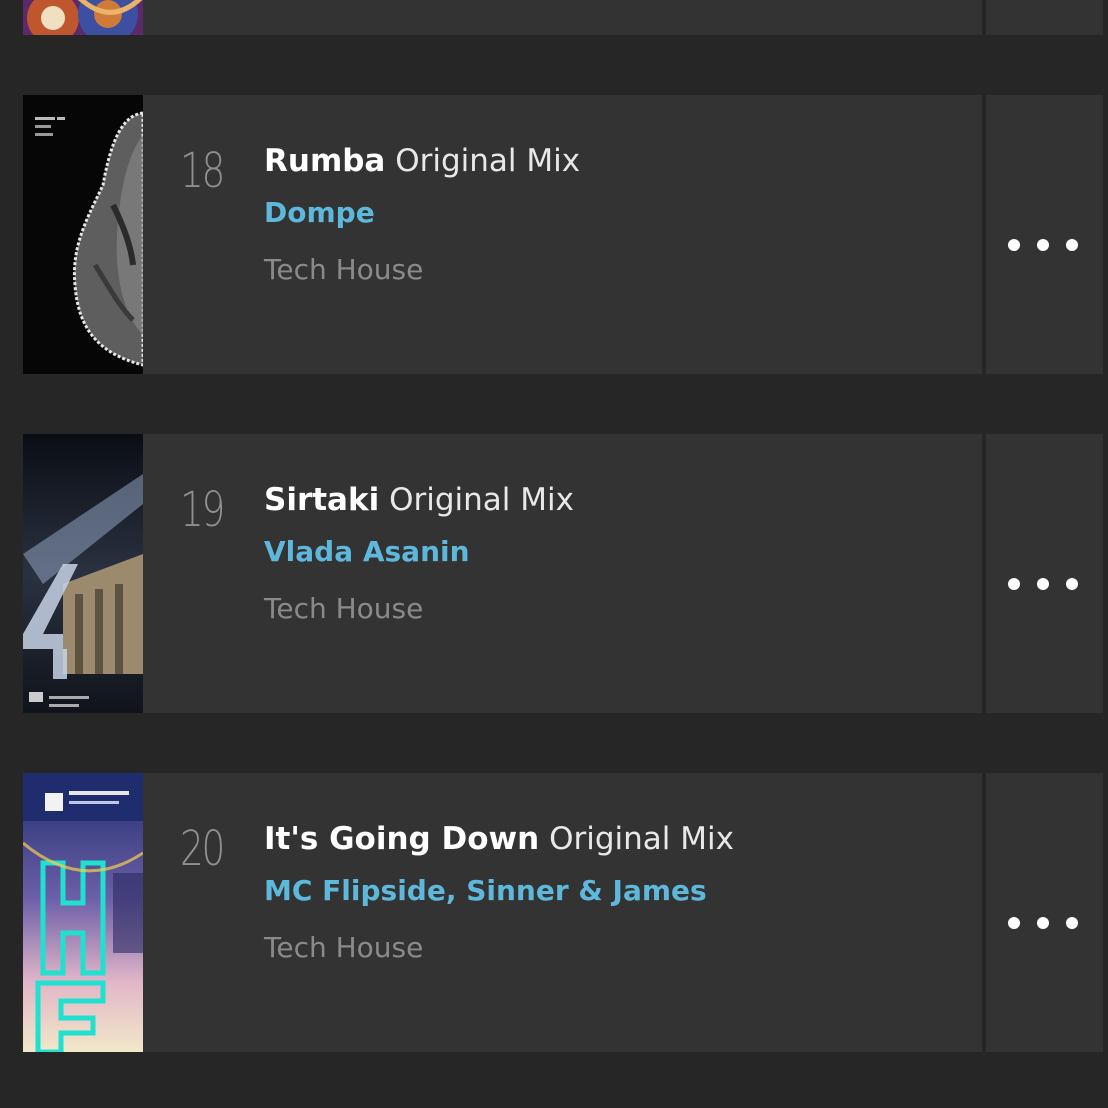 This screenshot has width=1108, height=1108. I want to click on track-rank: 19, so click(202, 510).